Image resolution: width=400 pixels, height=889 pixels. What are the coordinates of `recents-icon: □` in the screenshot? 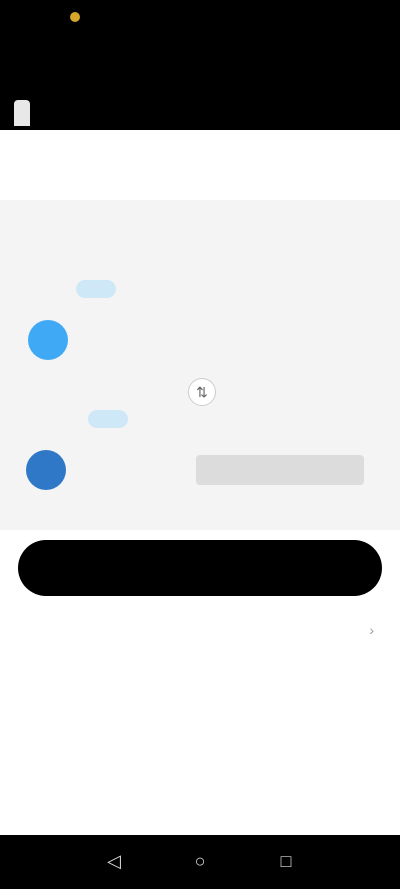 It's located at (286, 861).